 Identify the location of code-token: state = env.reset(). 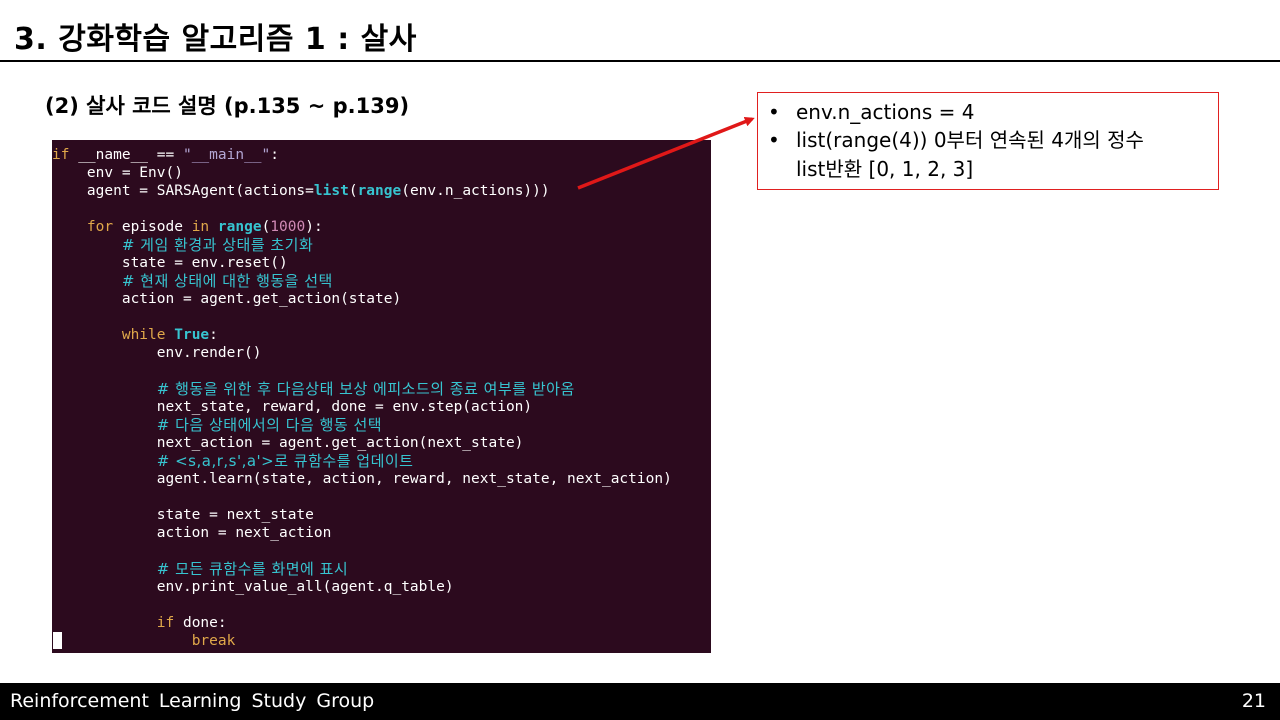
(170, 263).